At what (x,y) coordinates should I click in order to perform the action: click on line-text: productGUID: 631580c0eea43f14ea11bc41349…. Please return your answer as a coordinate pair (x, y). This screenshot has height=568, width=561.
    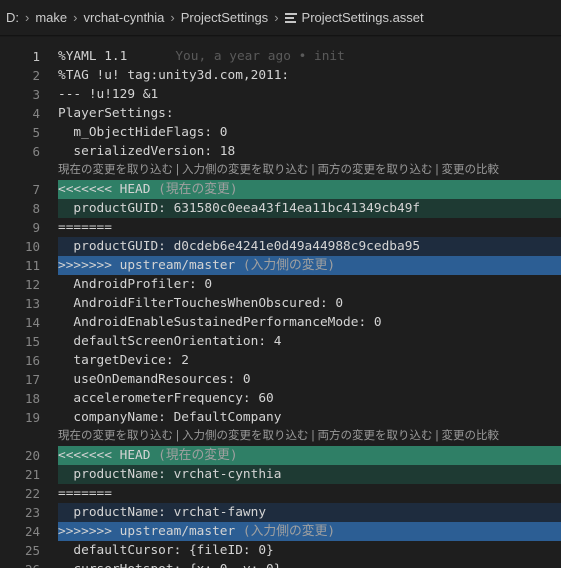
    Looking at the image, I should click on (309, 208).